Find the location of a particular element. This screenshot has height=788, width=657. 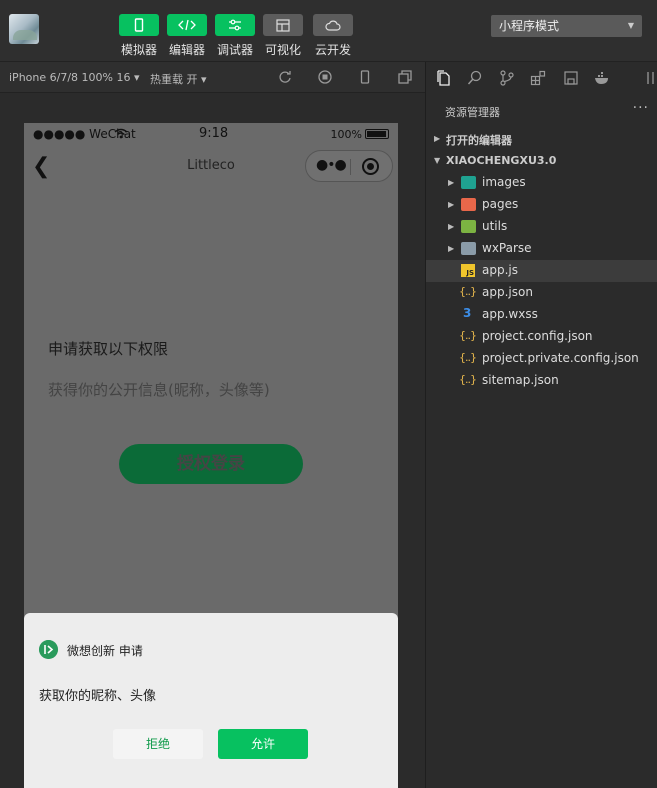

simulator-label: 模拟器 is located at coordinates (138, 50).